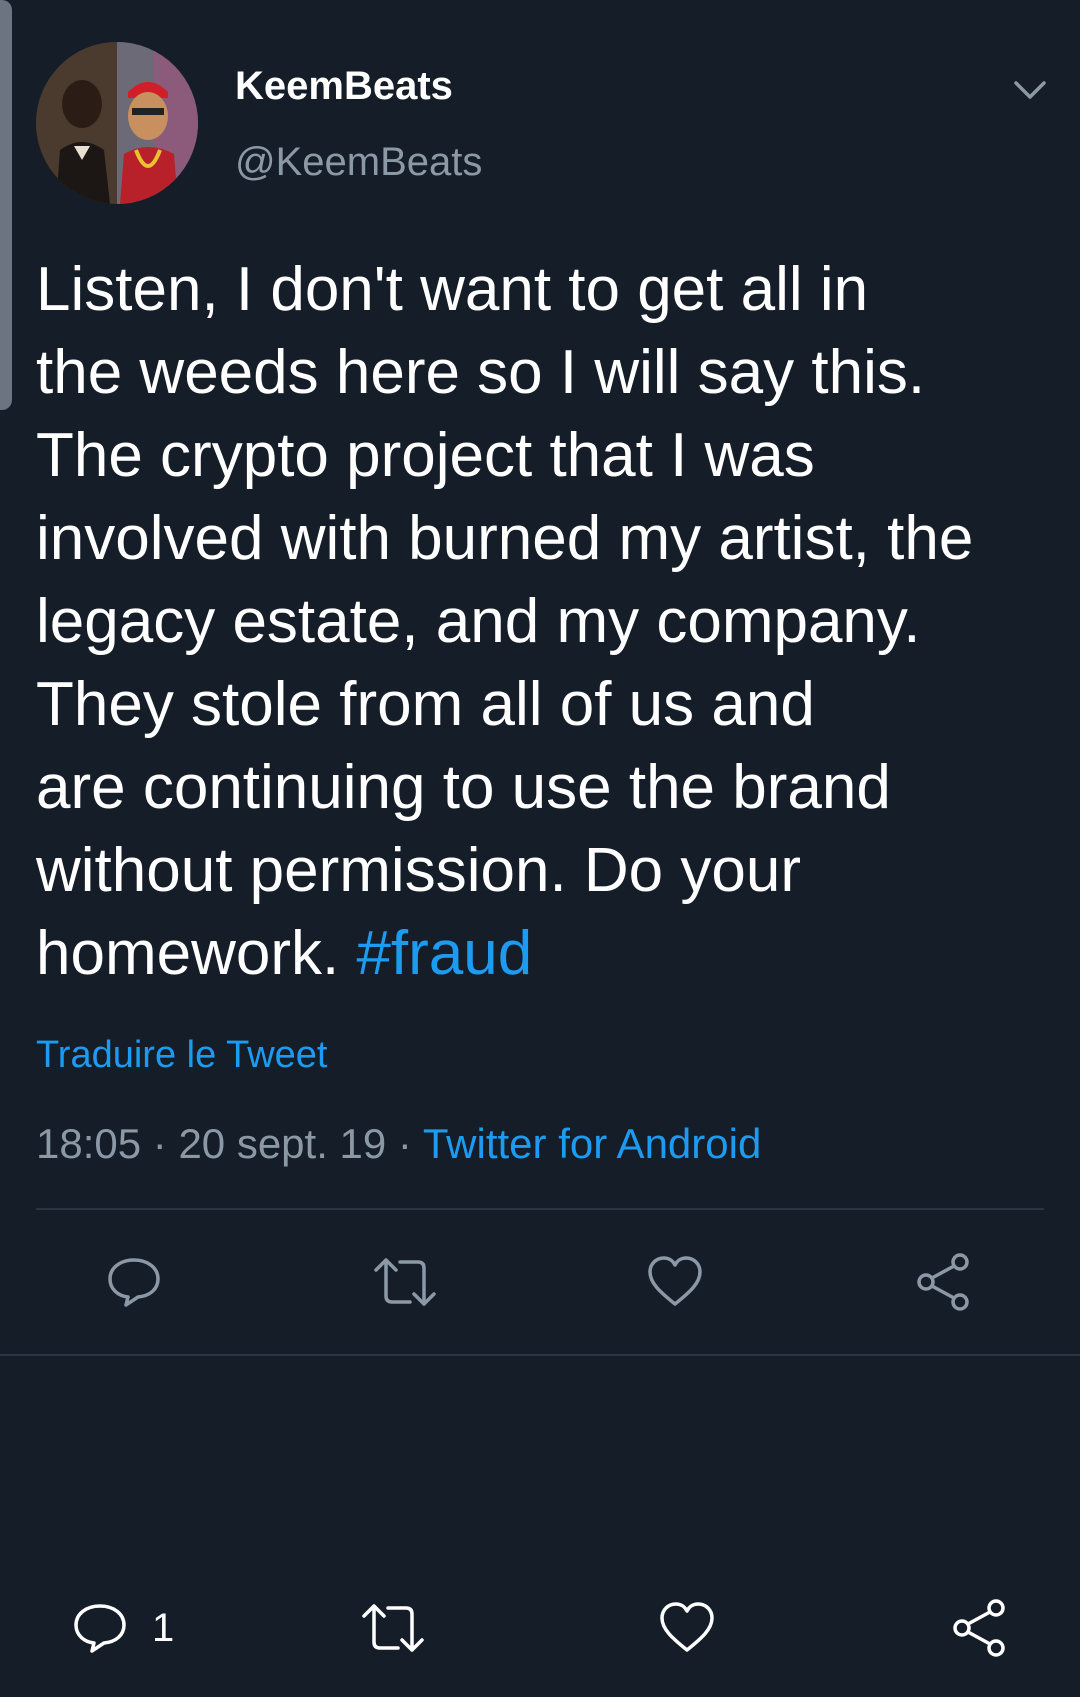 The width and height of the screenshot is (1080, 1697). What do you see at coordinates (89, 1143) in the screenshot?
I see `tweet-time: 18:05` at bounding box center [89, 1143].